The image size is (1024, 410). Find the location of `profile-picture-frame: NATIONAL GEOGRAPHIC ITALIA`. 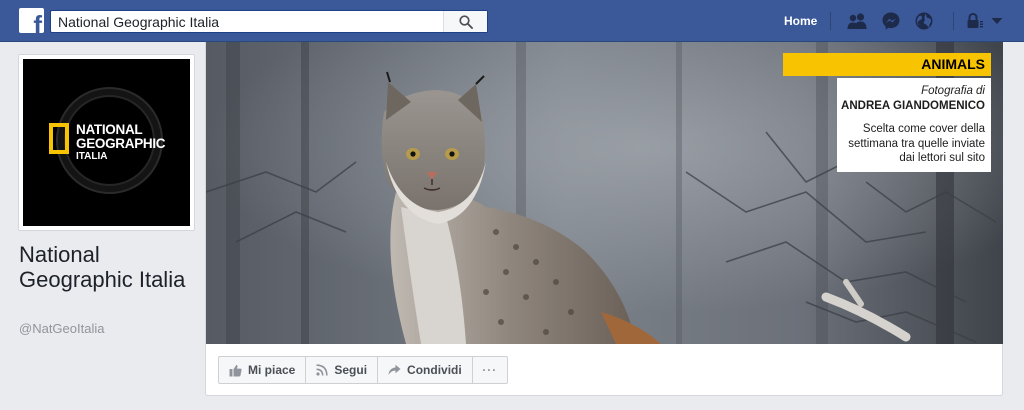

profile-picture-frame: NATIONAL GEOGRAPHIC ITALIA is located at coordinates (106, 142).